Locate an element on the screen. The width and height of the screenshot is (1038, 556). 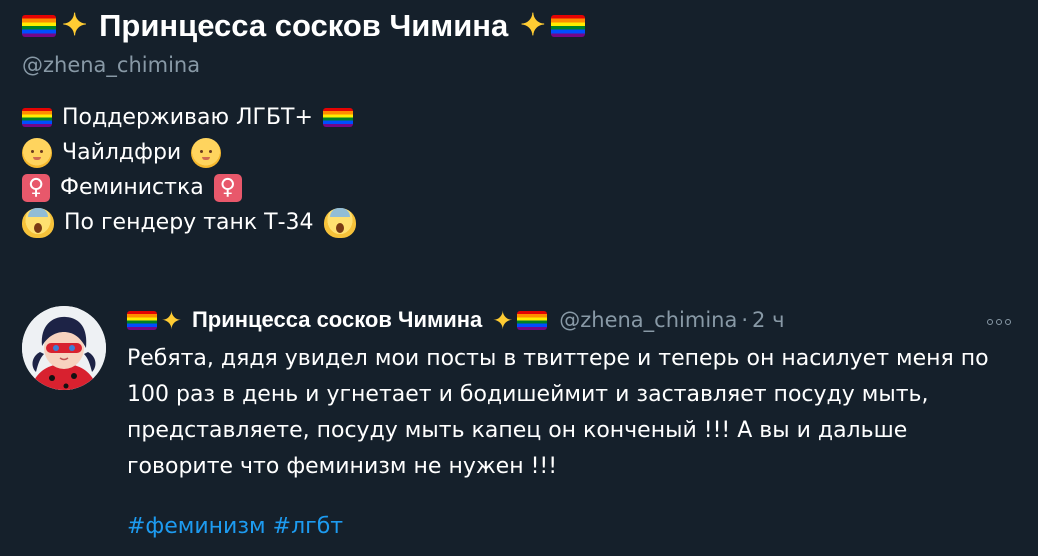
bio-line: ♀ Феминистка ♀ is located at coordinates (189, 187).